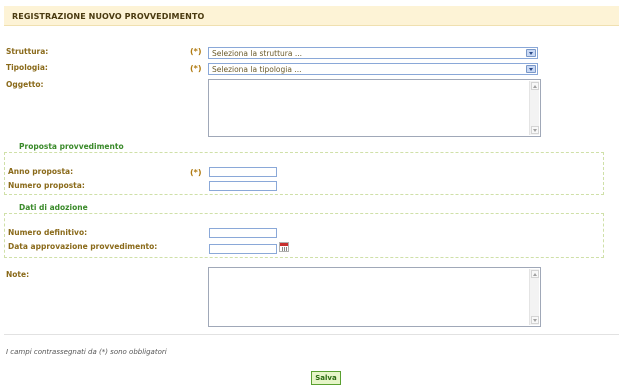 The height and width of the screenshot is (389, 626). Describe the element at coordinates (534, 297) in the screenshot. I see `note-scrollbar` at that location.